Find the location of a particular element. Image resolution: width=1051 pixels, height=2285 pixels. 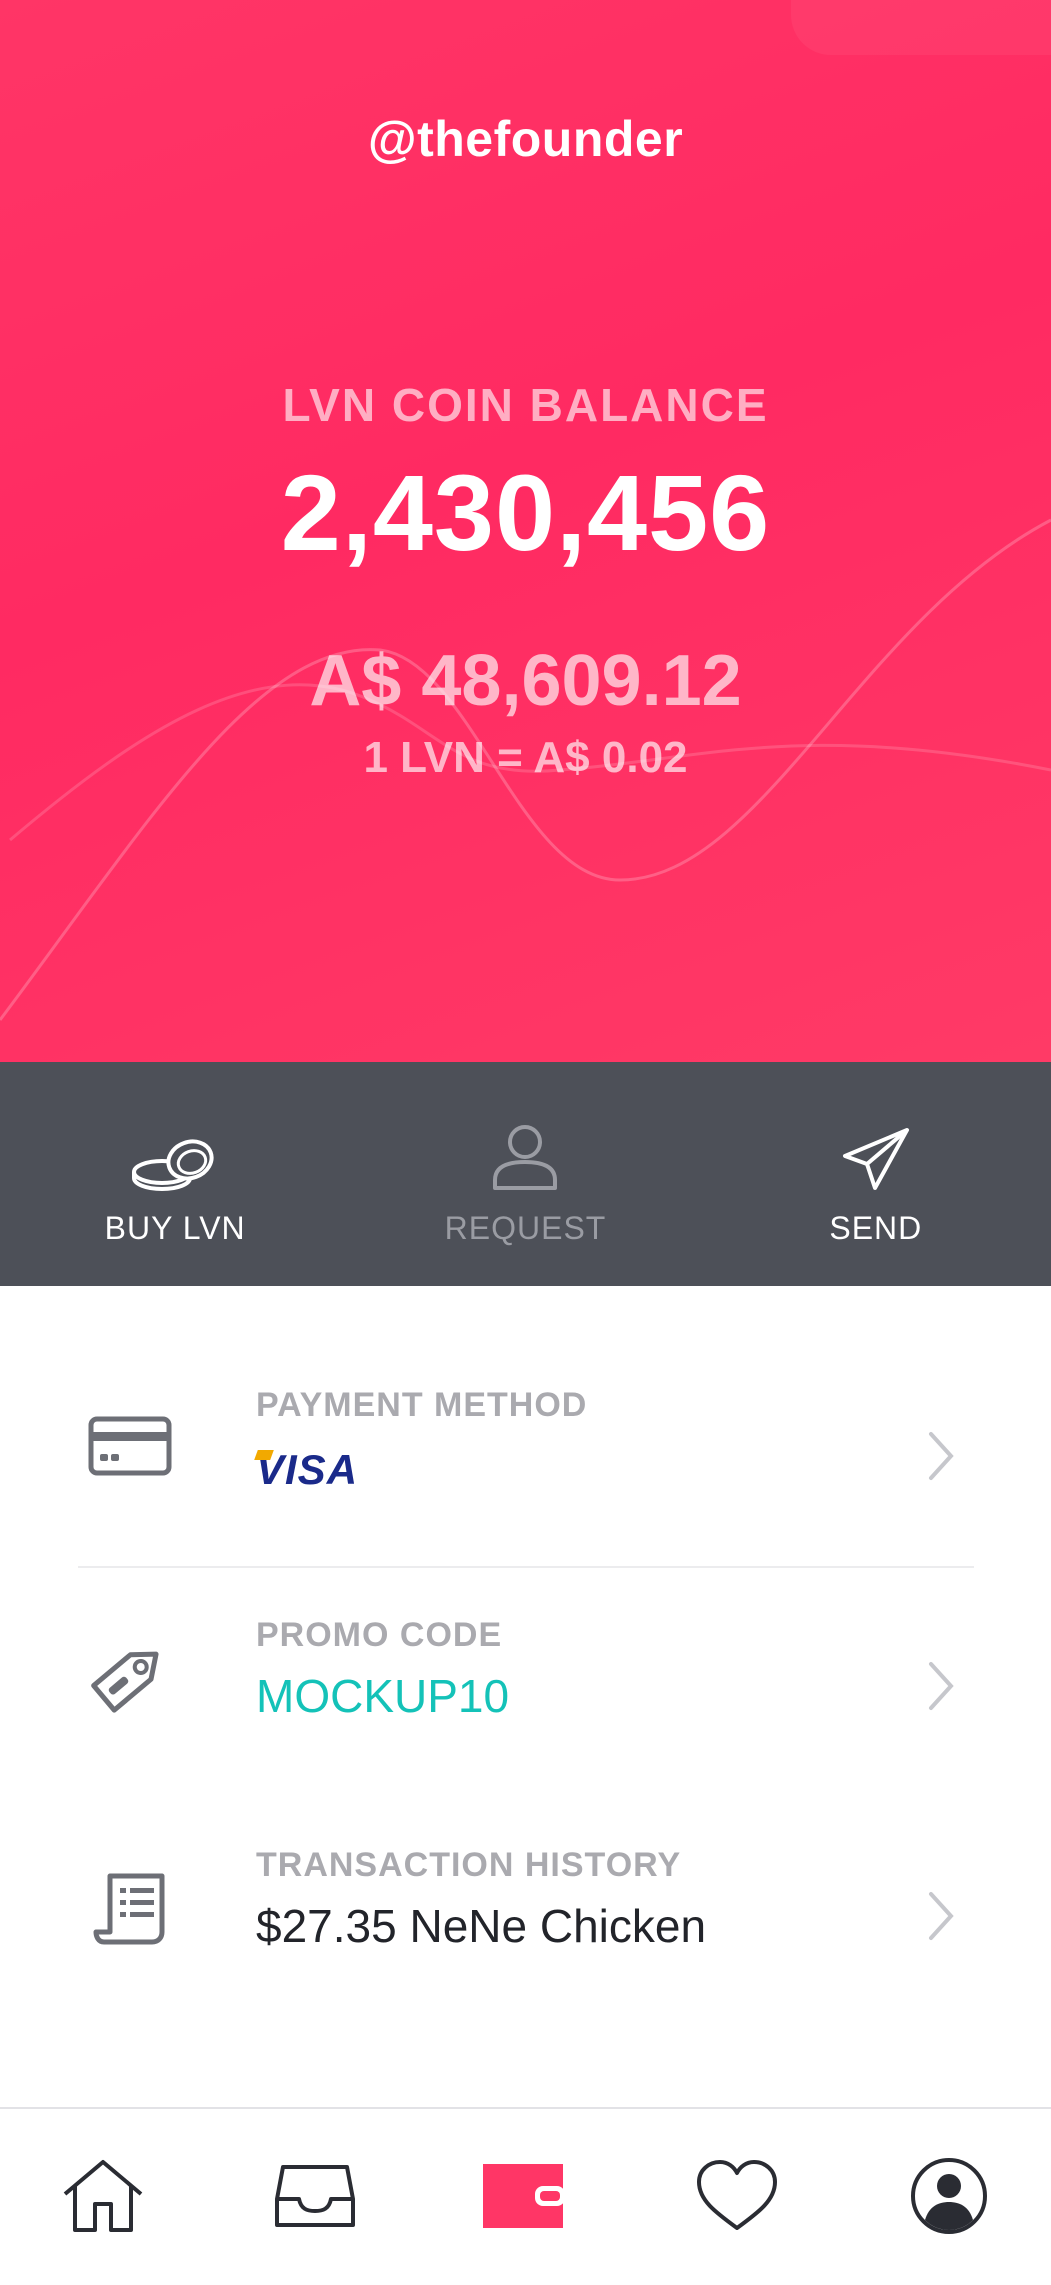

action-bar: BUY LVN REQUEST SEND is located at coordinates (525, 1174).